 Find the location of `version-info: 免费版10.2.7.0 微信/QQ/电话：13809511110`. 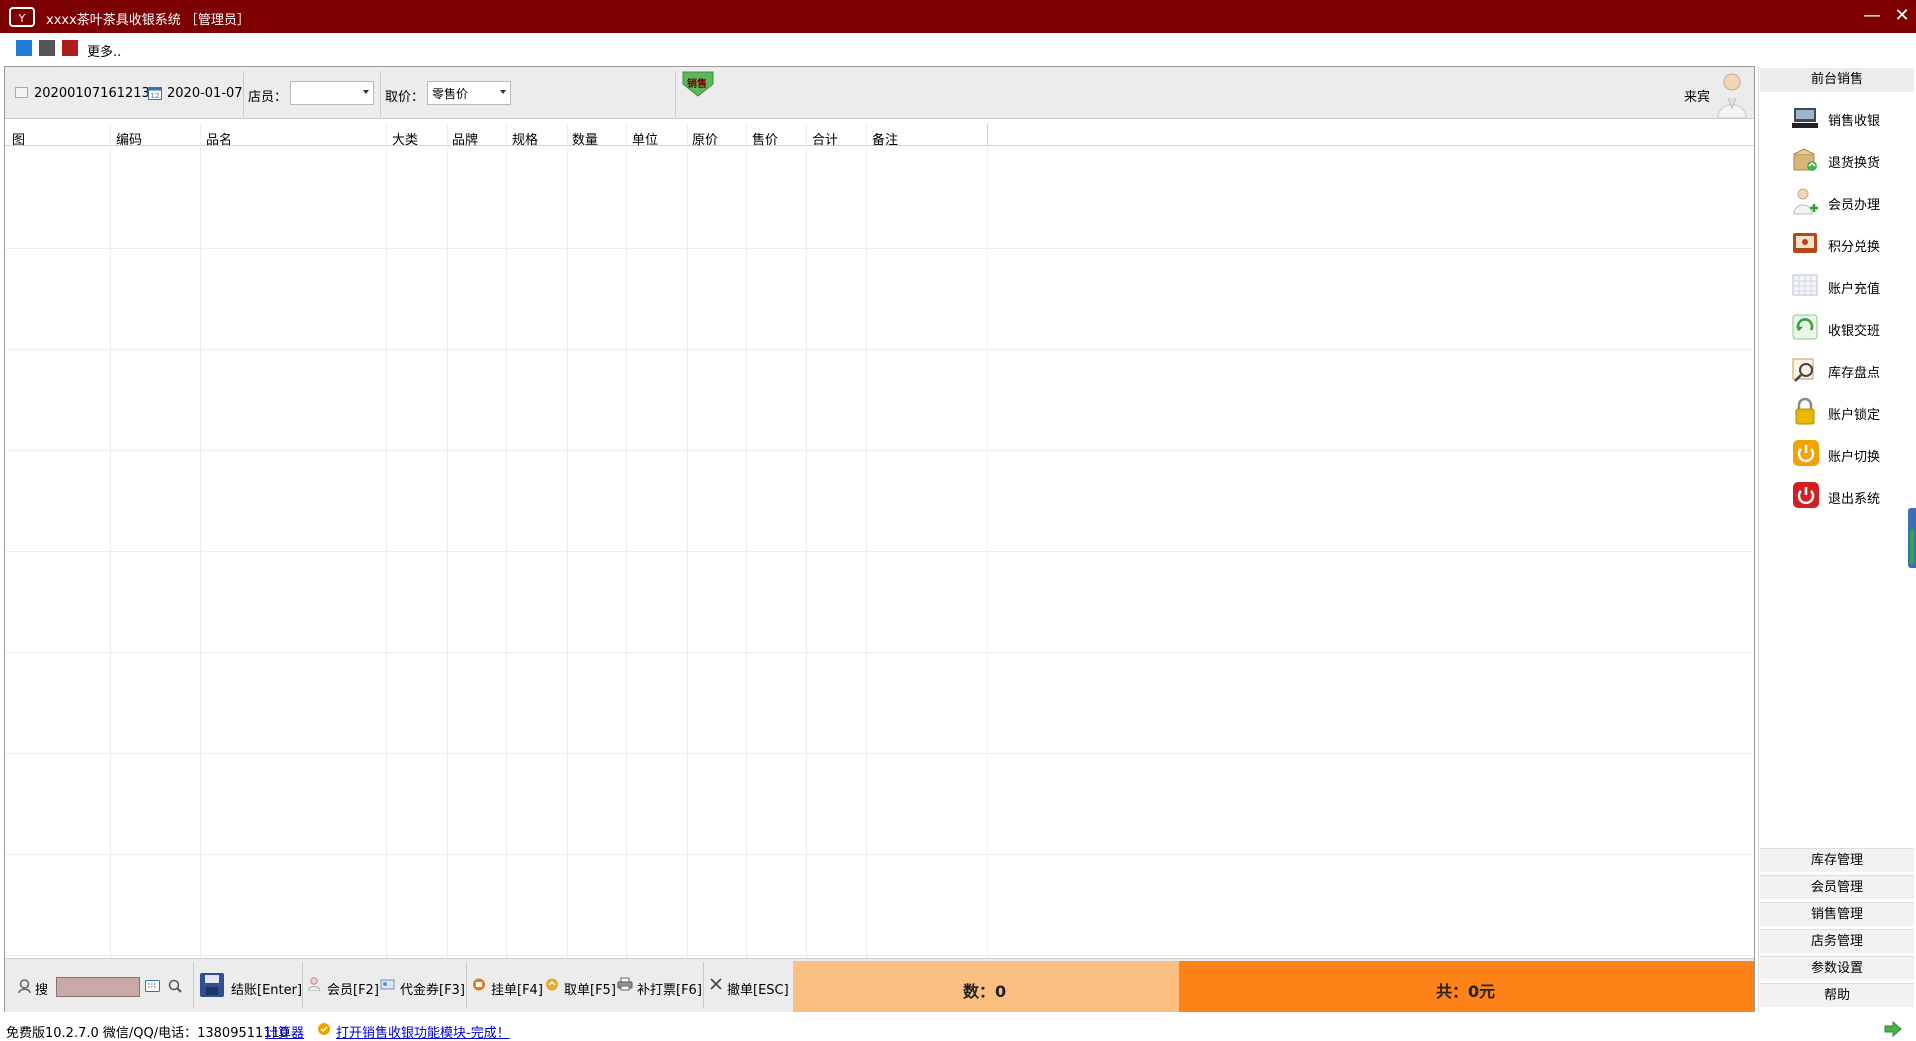

version-info: 免费版10.2.7.0 微信/QQ/电话：13809511110 is located at coordinates (147, 1033).